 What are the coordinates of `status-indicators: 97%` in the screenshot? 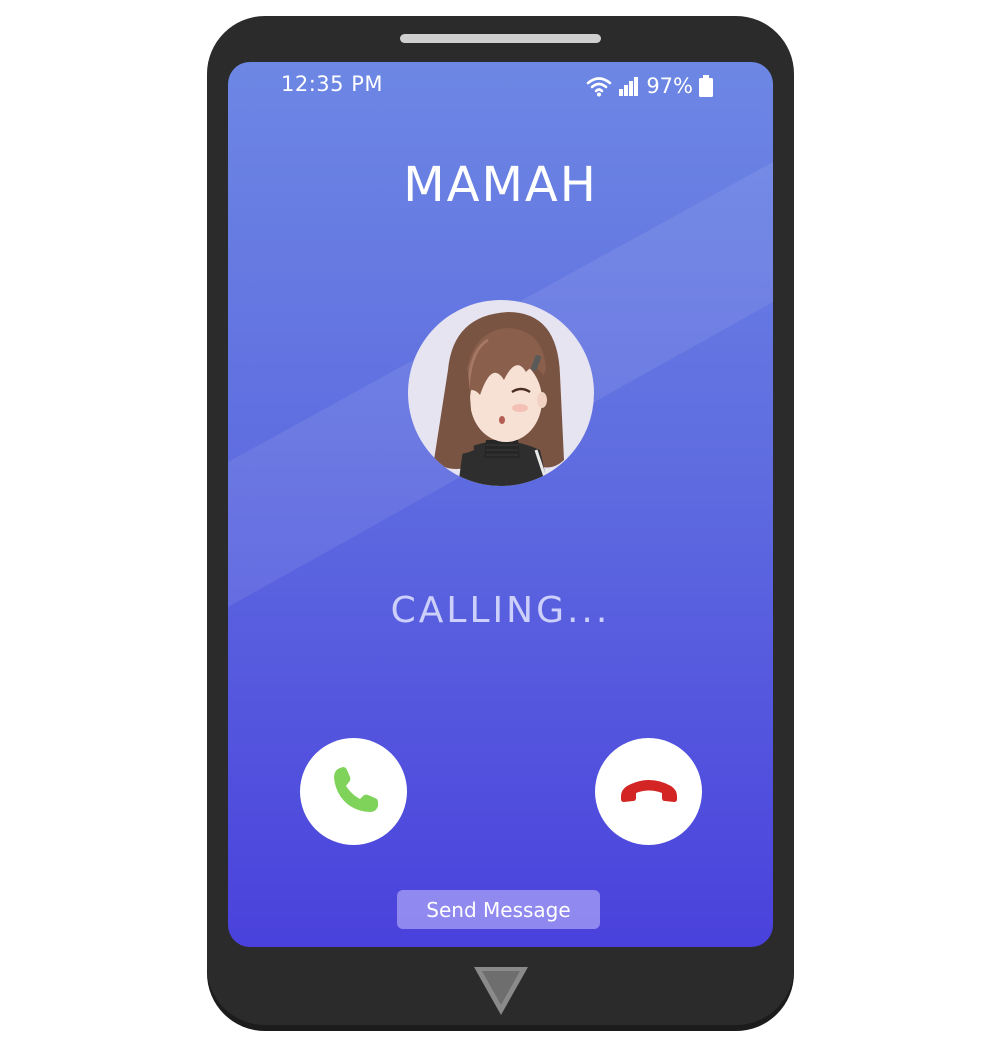 It's located at (649, 86).